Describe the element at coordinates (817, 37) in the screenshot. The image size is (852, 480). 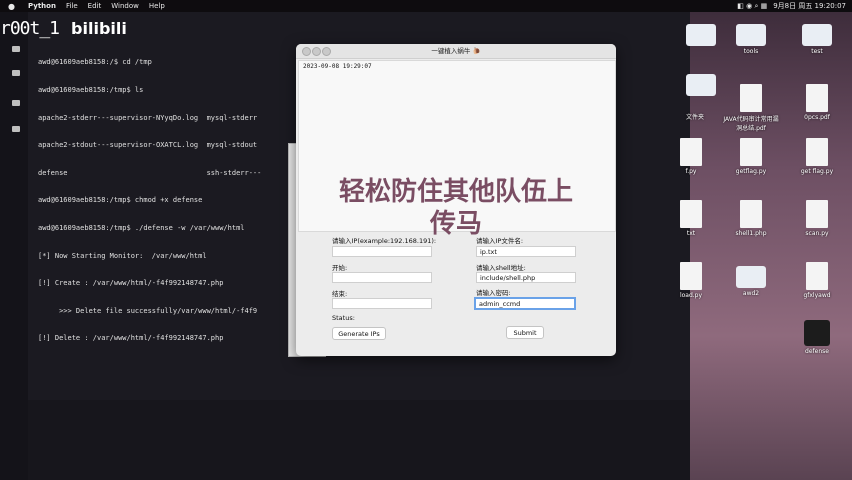
I see `desktop-folder-icon: test` at that location.